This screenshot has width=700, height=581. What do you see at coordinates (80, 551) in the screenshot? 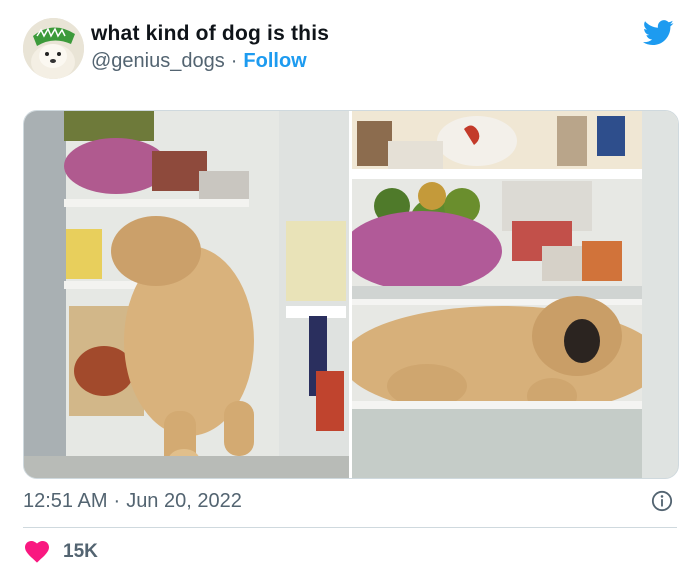
I see `like-count: 15K` at bounding box center [80, 551].